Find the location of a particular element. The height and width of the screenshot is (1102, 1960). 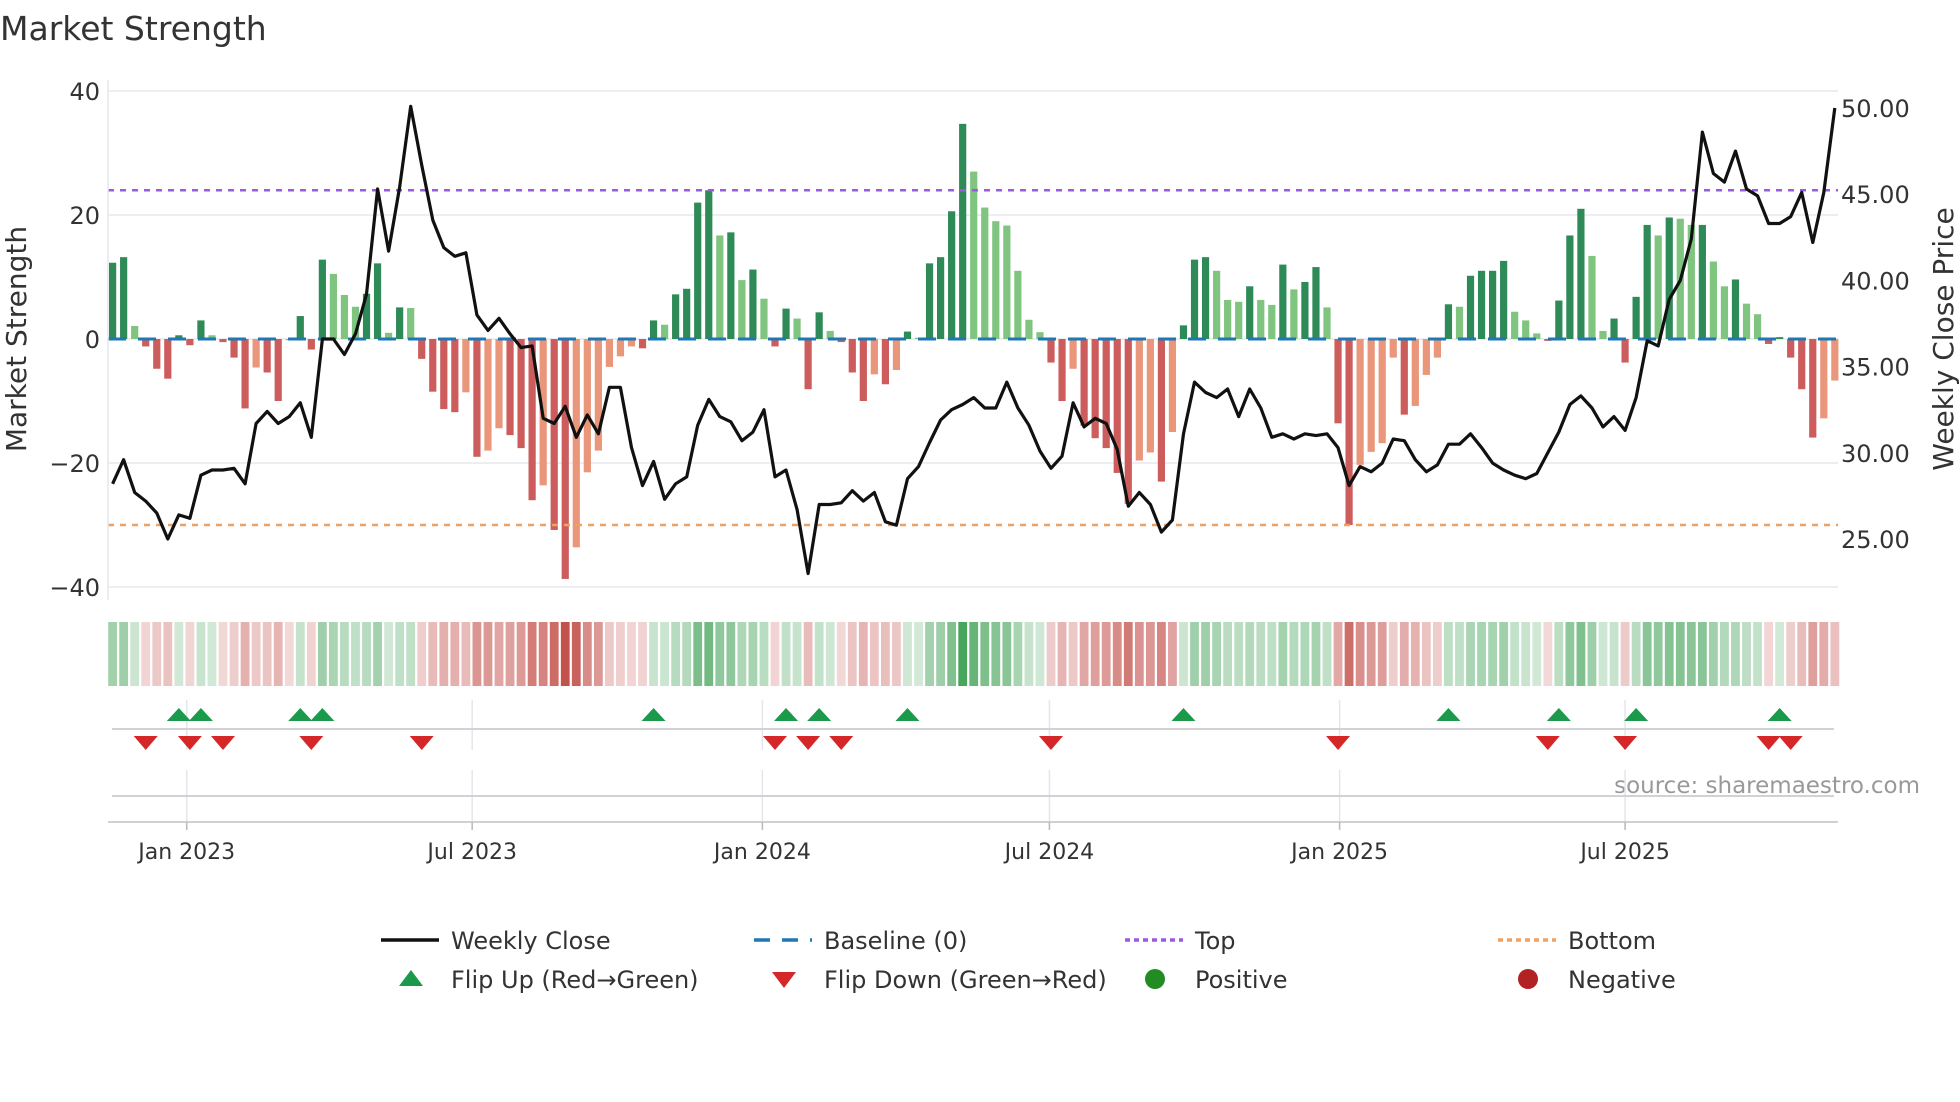

y2-tick-label: 45.00 is located at coordinates (1875, 195).